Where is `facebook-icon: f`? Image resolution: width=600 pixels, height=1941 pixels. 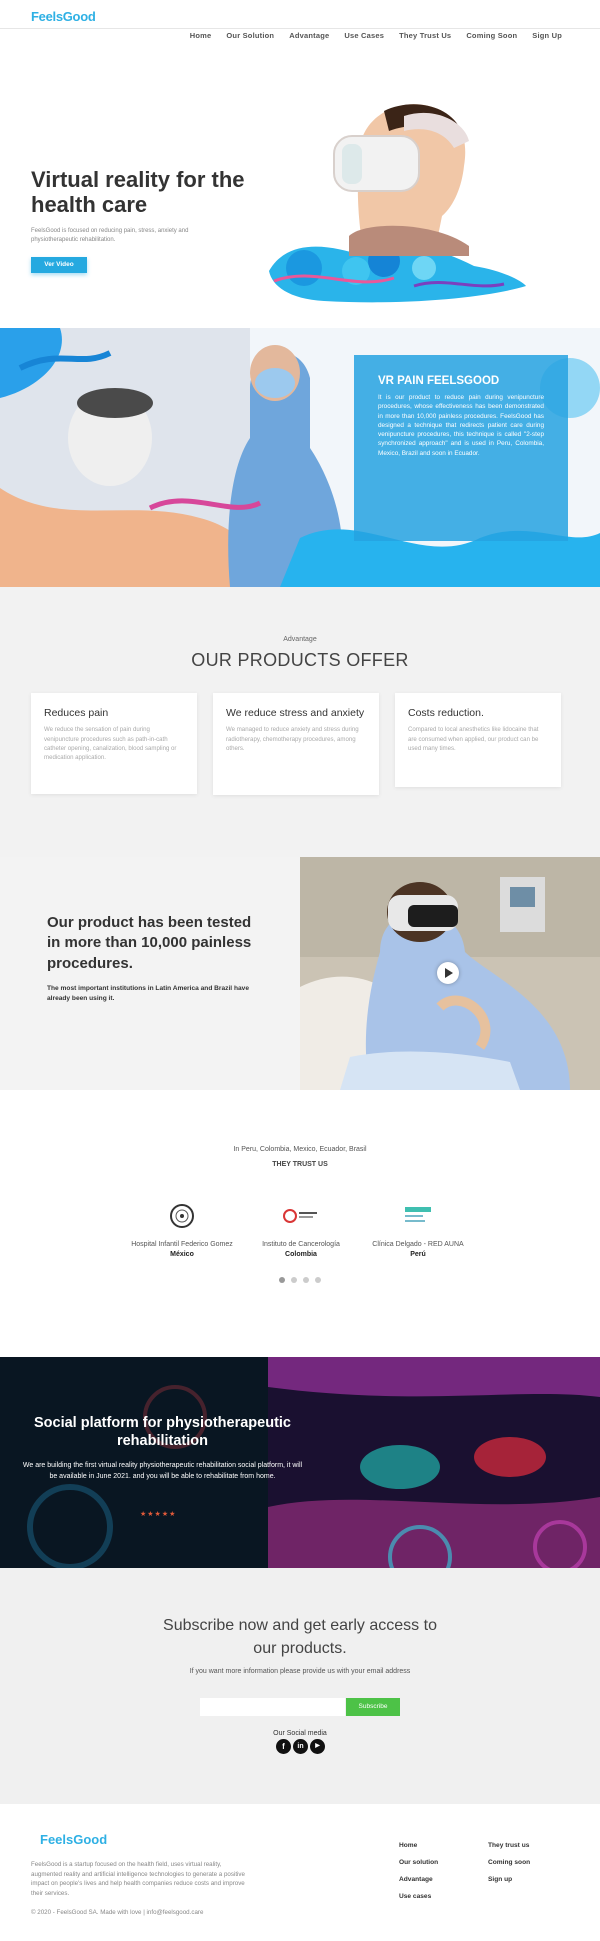
facebook-icon: f is located at coordinates (283, 1746).